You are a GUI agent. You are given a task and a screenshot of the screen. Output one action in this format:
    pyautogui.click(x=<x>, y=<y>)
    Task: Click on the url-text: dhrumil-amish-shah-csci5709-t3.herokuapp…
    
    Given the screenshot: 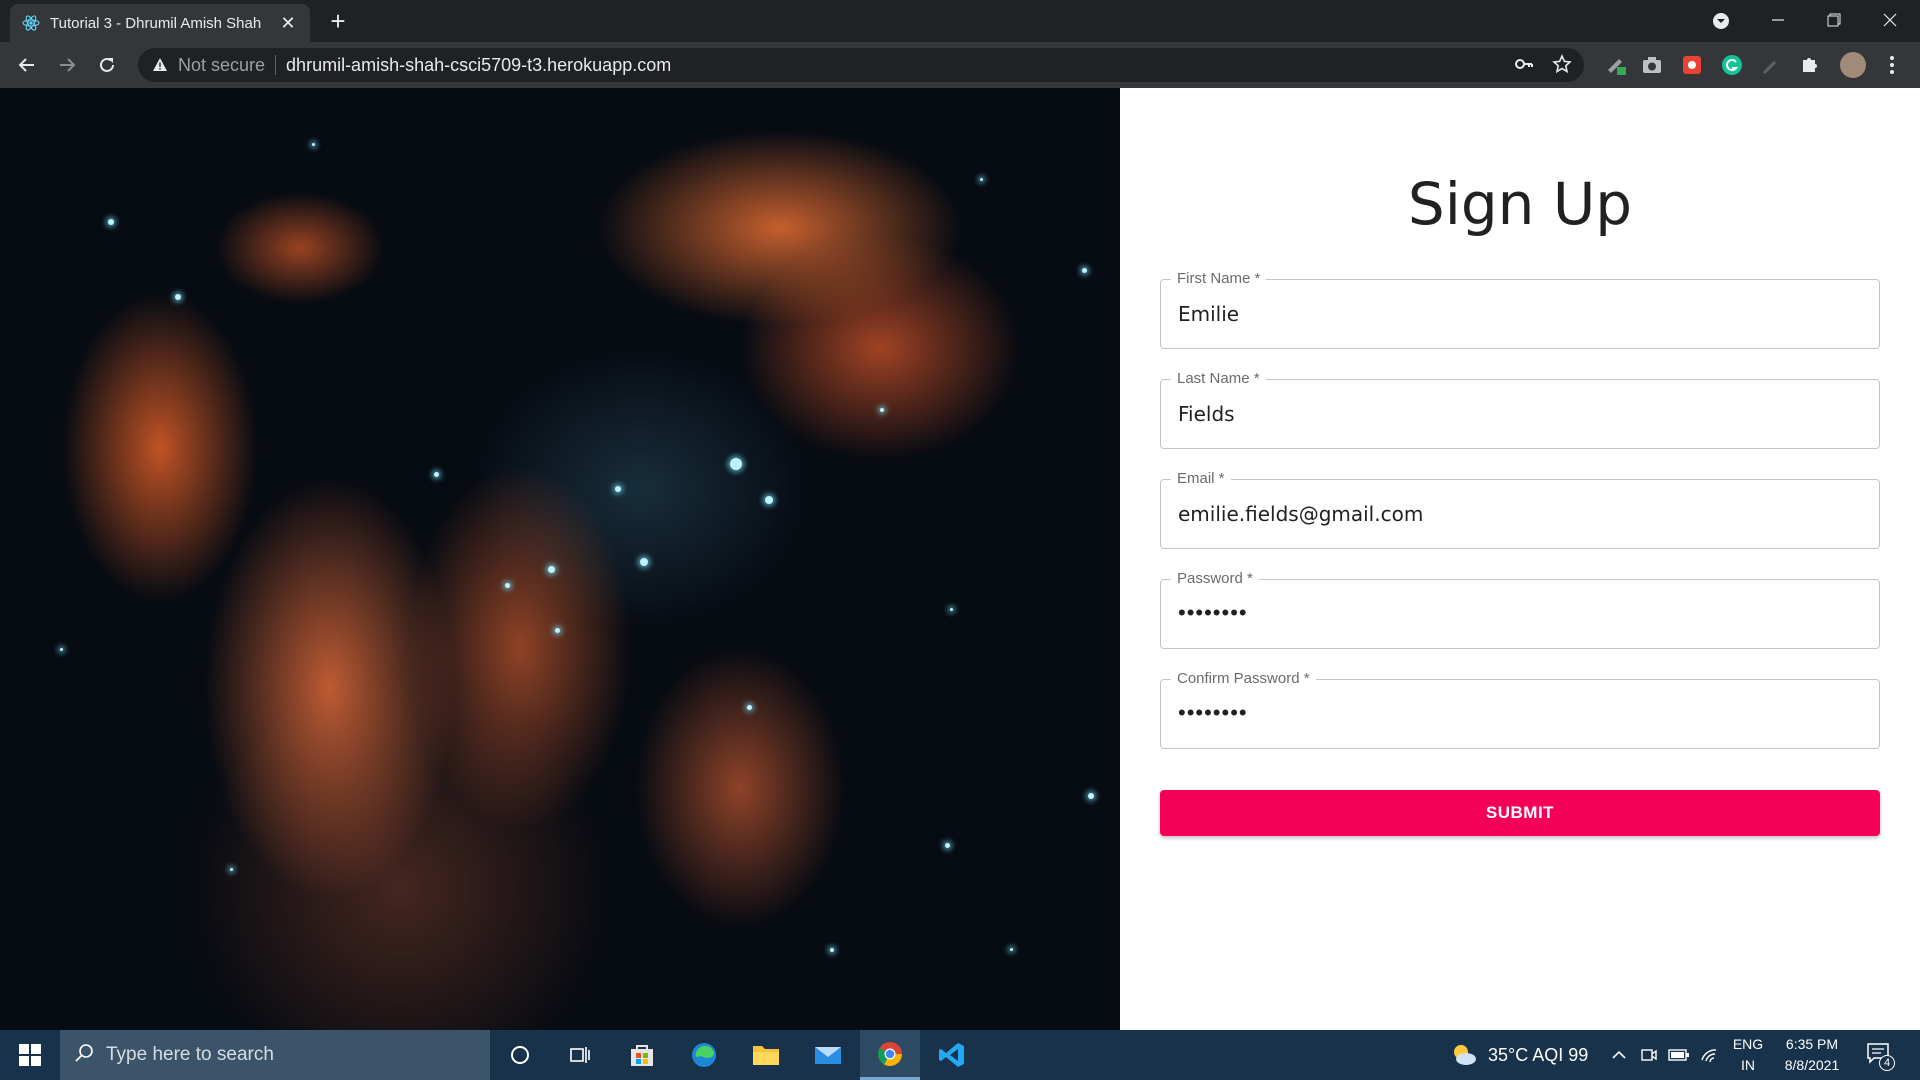 What is the action you would take?
    pyautogui.click(x=478, y=65)
    